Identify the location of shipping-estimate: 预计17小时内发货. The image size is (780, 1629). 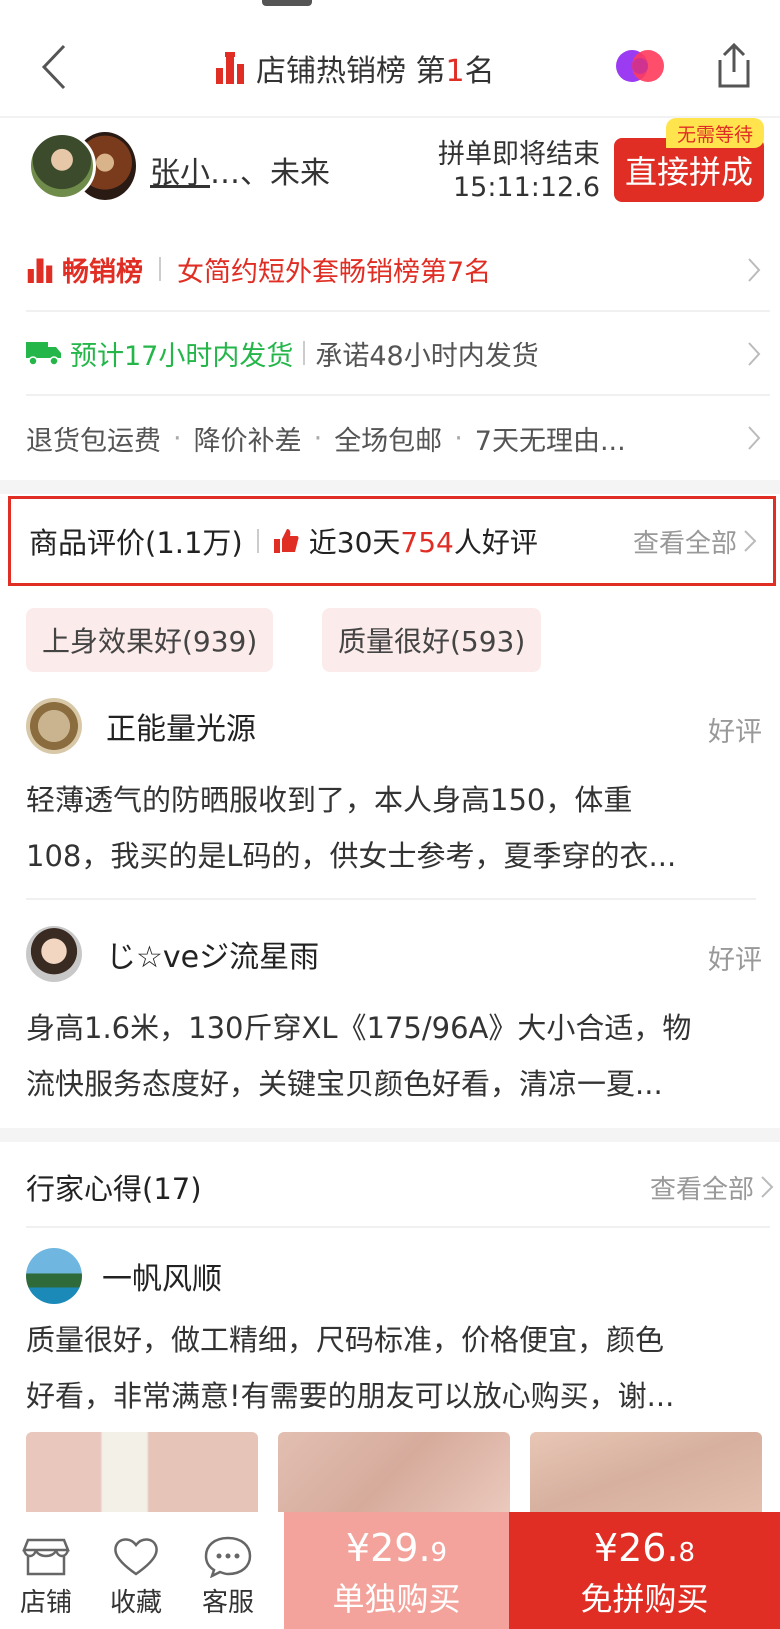
(182, 356).